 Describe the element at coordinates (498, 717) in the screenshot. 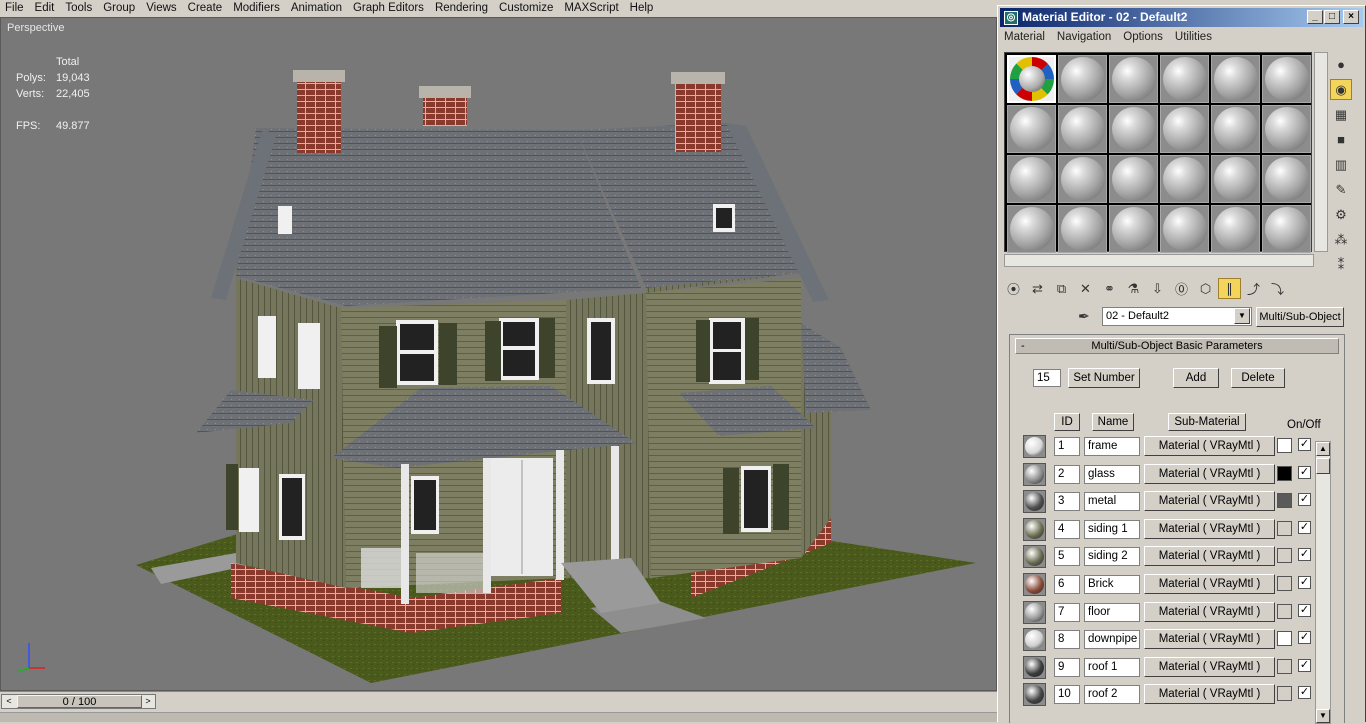

I see `track-bar` at that location.